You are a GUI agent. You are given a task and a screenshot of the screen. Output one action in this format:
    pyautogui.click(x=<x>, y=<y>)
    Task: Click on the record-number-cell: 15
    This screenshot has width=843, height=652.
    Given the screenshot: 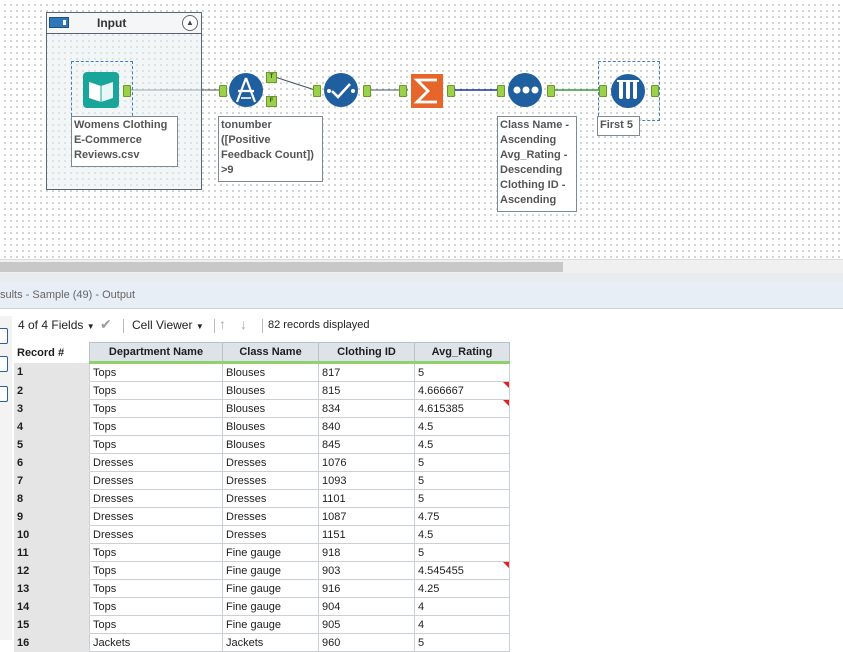 What is the action you would take?
    pyautogui.click(x=52, y=624)
    